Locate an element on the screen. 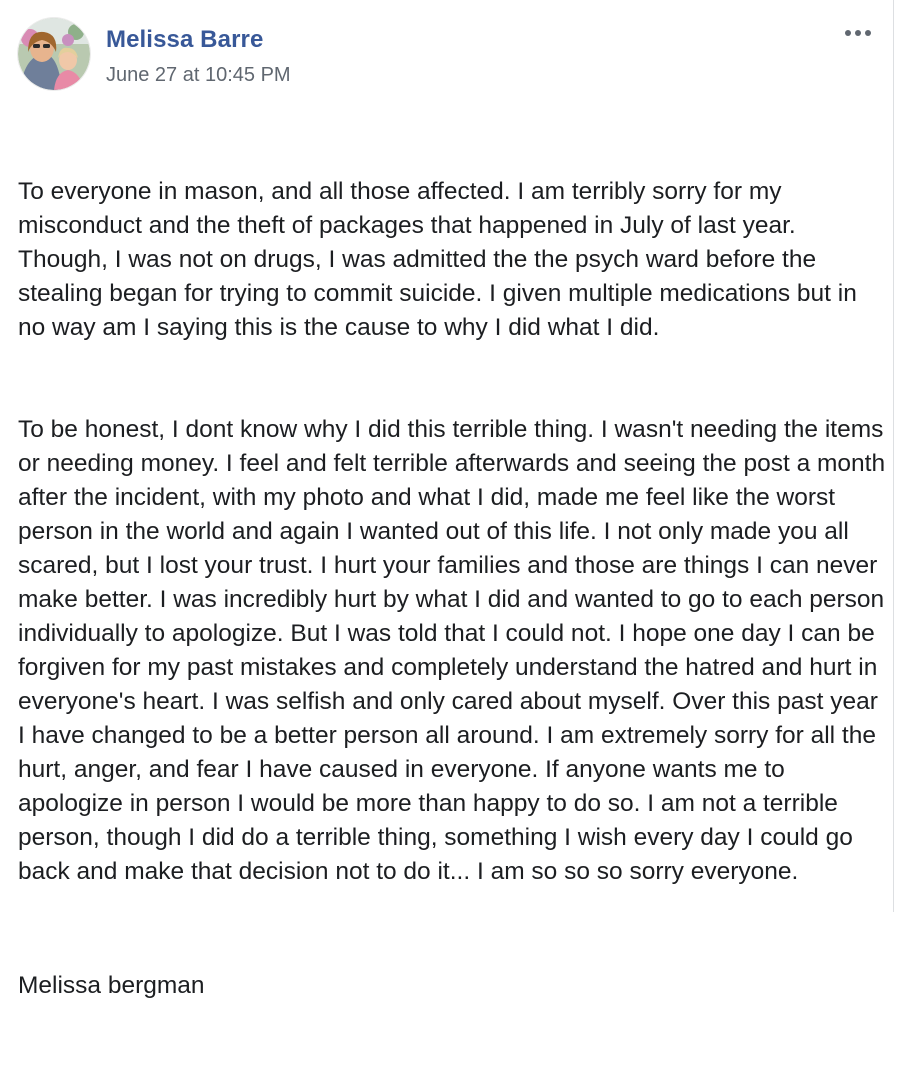 The width and height of the screenshot is (900, 1071). post-header: Melissa Barre June 27 at 10:45 PM is located at coordinates (453, 56).